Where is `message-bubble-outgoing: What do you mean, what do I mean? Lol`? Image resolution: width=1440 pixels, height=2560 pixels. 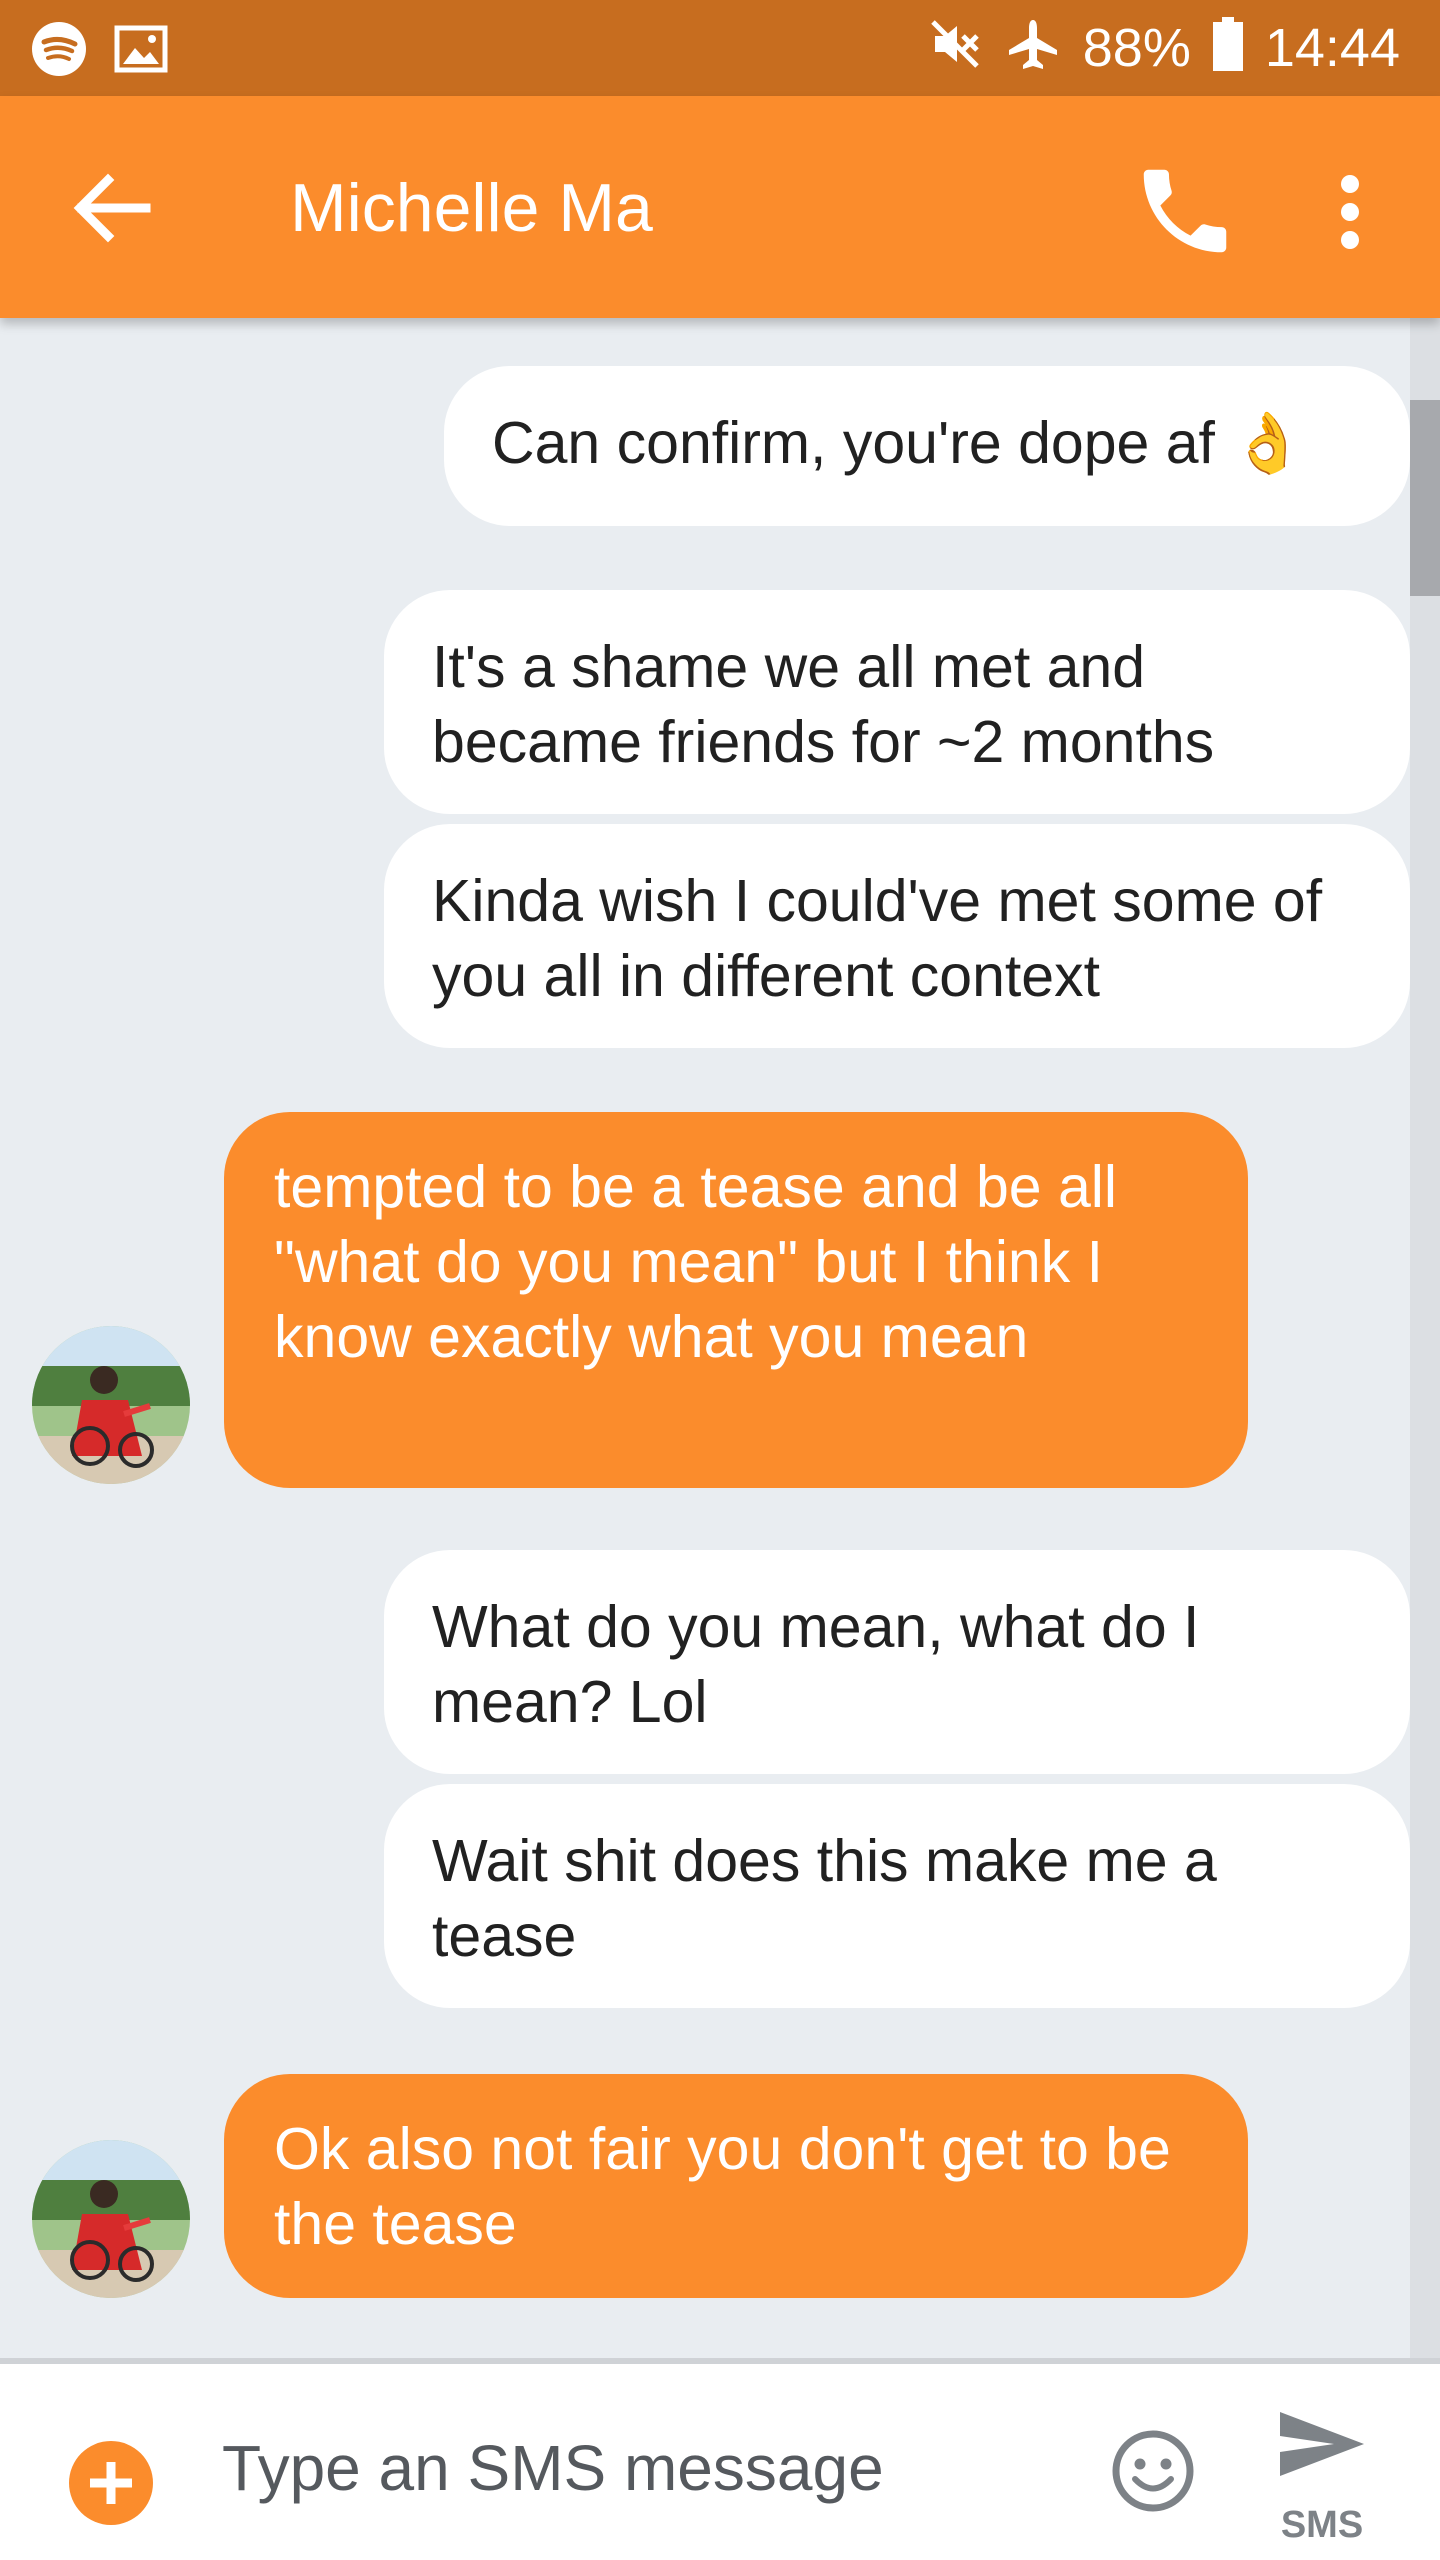 message-bubble-outgoing: What do you mean, what do I mean? Lol is located at coordinates (897, 1662).